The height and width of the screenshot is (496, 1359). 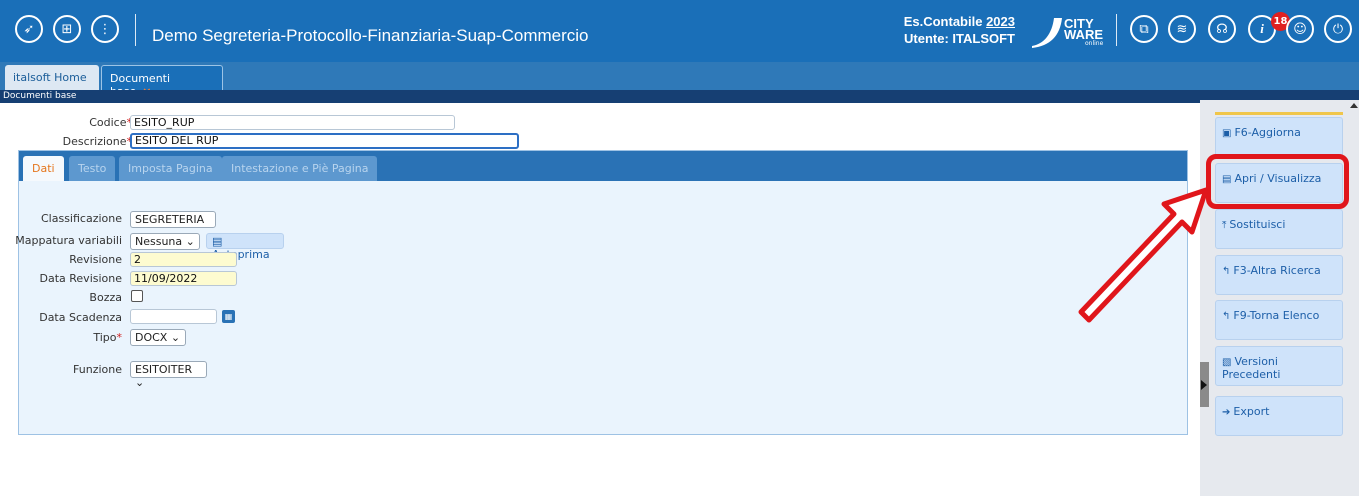 What do you see at coordinates (679, 80) in the screenshot?
I see `tab-bar: italsoft Home Documenti base×` at bounding box center [679, 80].